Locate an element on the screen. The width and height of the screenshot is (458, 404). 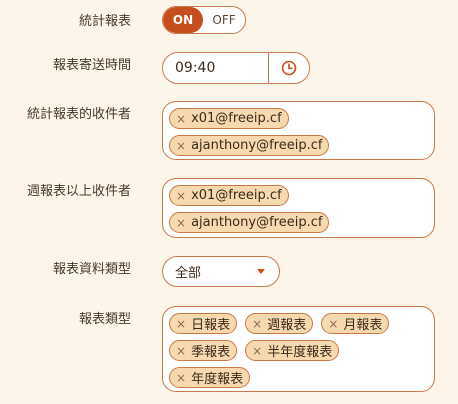
stats-report-toggle: ON OFF is located at coordinates (204, 20).